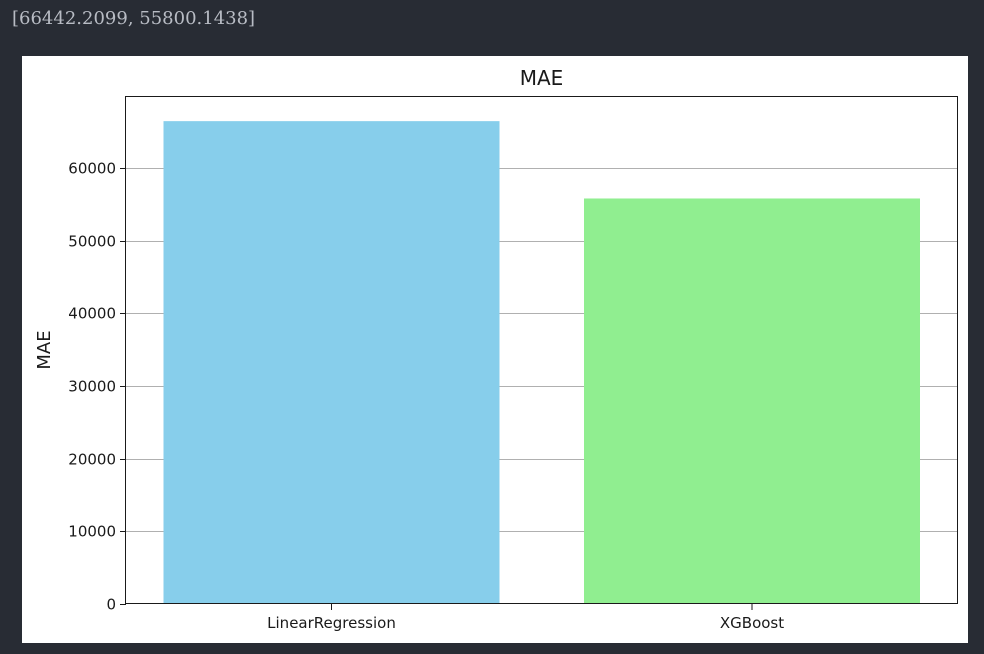  What do you see at coordinates (92, 314) in the screenshot?
I see `y-tick-label: 40000` at bounding box center [92, 314].